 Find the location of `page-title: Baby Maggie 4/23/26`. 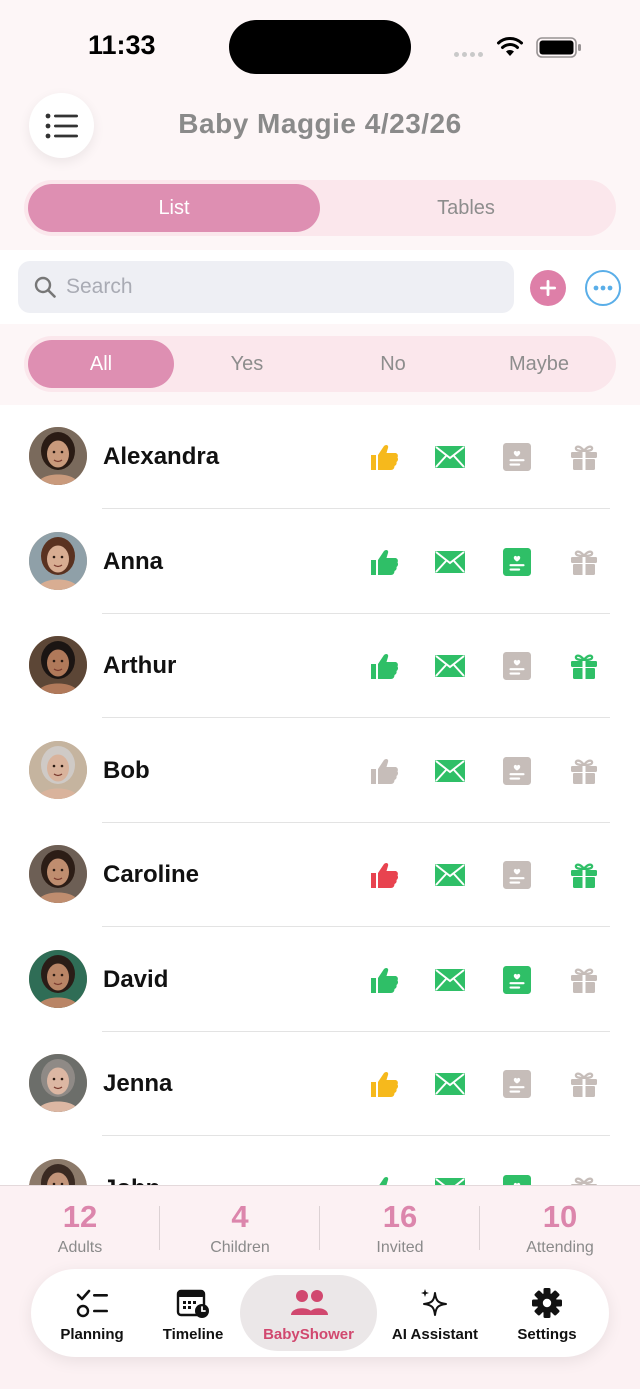

page-title: Baby Maggie 4/23/26 is located at coordinates (320, 123).